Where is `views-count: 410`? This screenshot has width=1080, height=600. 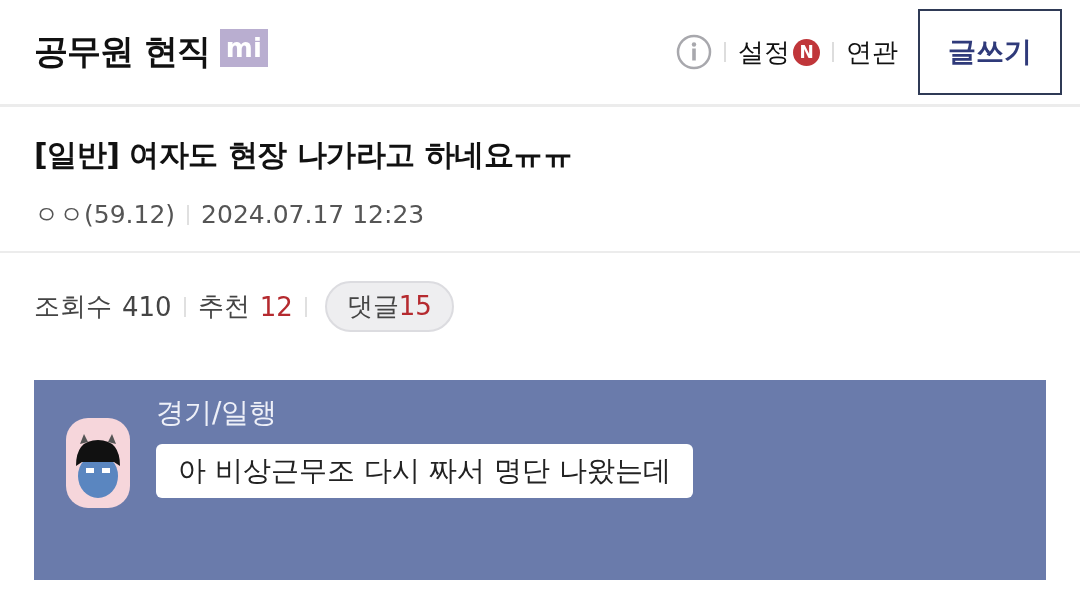
views-count: 410 is located at coordinates (147, 306).